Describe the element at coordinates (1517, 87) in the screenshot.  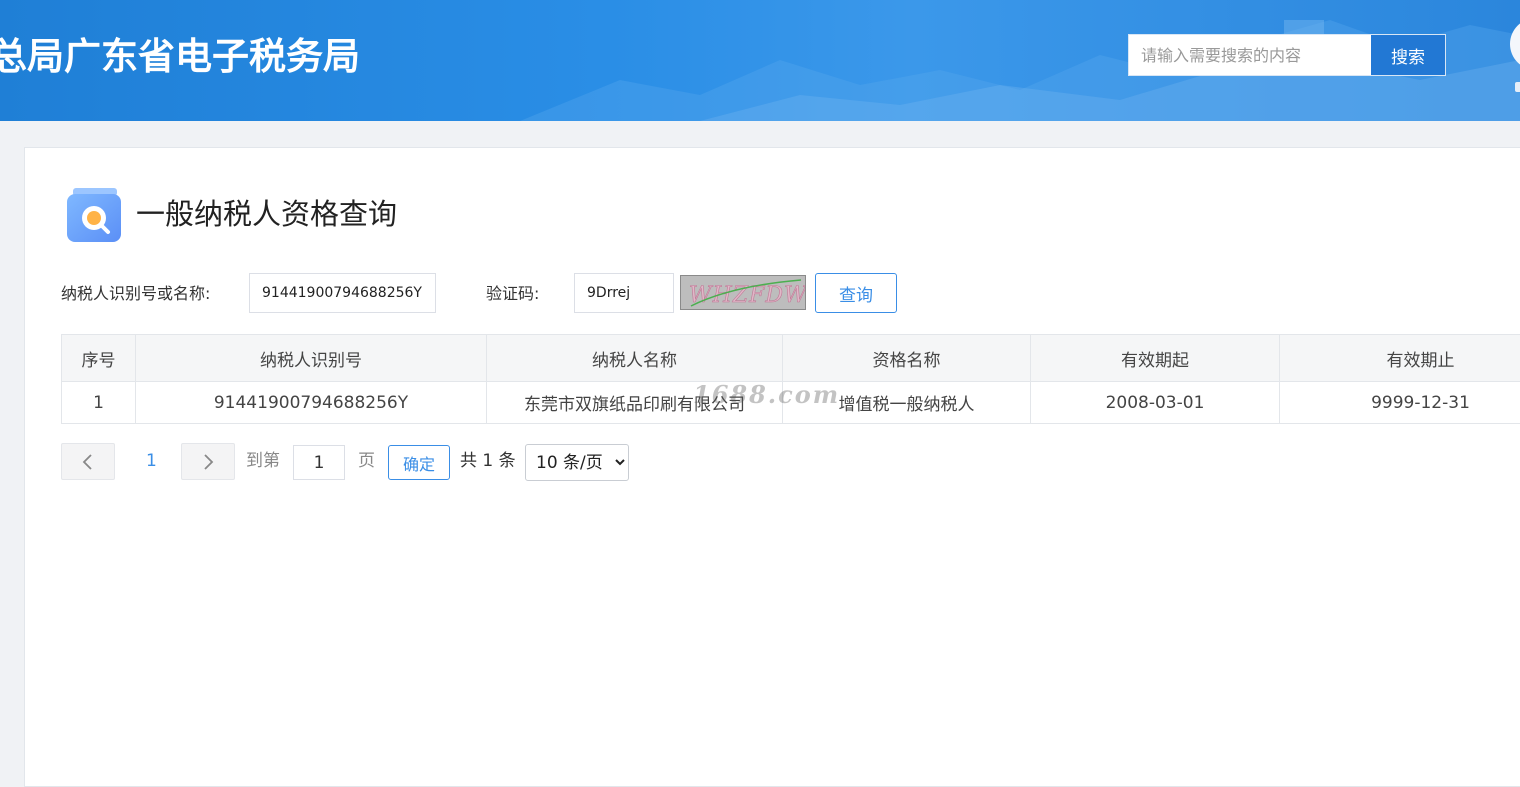
I see `user-menu-icon` at that location.